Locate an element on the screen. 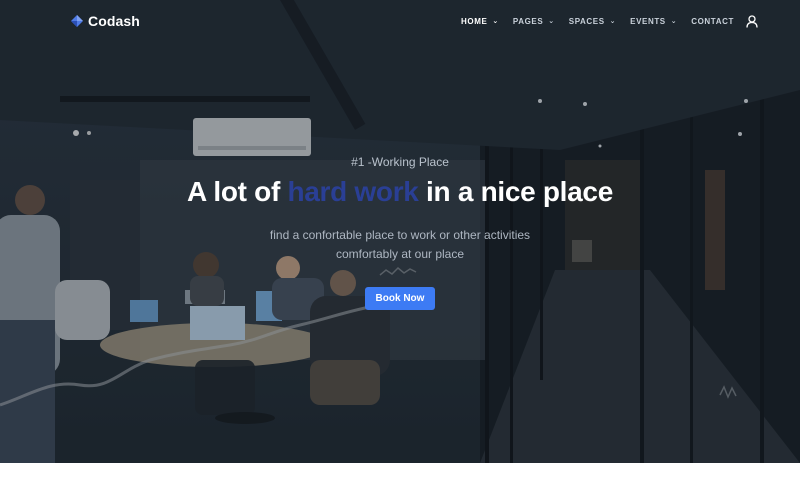  hero-headline: A lot of hard work in a nice place is located at coordinates (400, 192).